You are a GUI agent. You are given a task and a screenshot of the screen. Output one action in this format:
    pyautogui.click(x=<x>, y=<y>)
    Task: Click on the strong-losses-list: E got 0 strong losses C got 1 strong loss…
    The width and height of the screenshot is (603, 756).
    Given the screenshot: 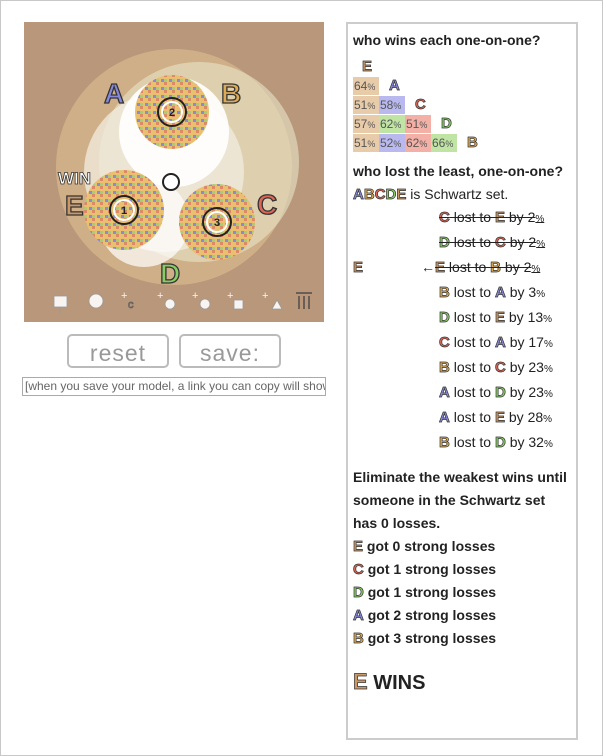 What is the action you would take?
    pyautogui.click(x=462, y=592)
    